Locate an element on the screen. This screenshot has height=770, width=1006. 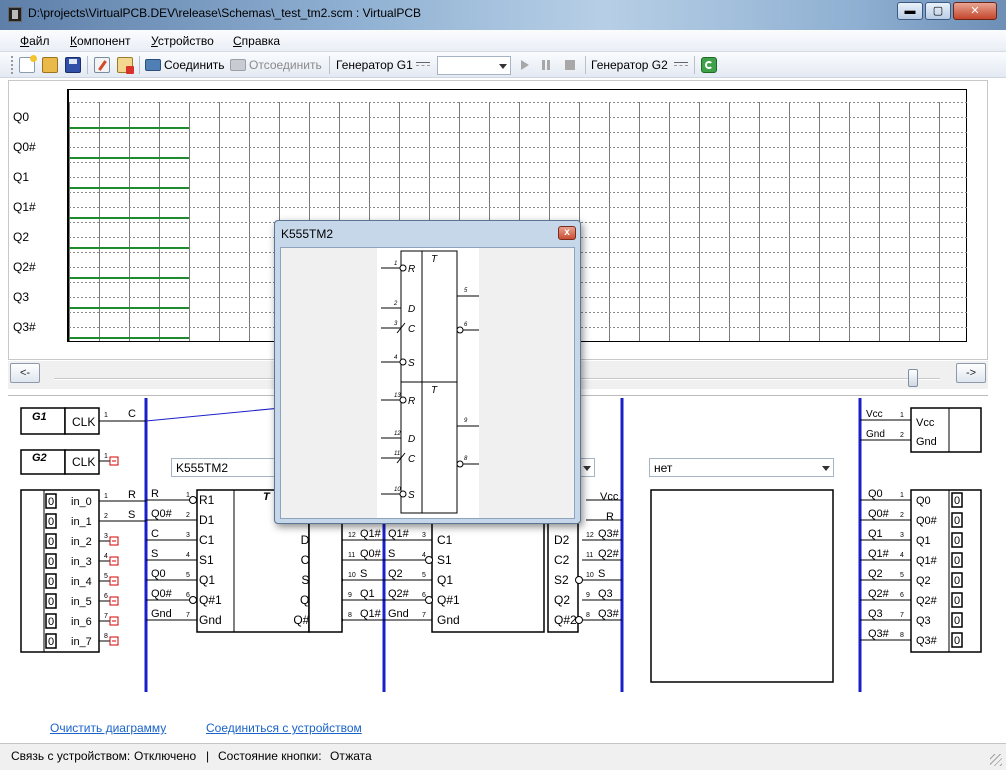
menu-help: Справка is located at coordinates (256, 41).